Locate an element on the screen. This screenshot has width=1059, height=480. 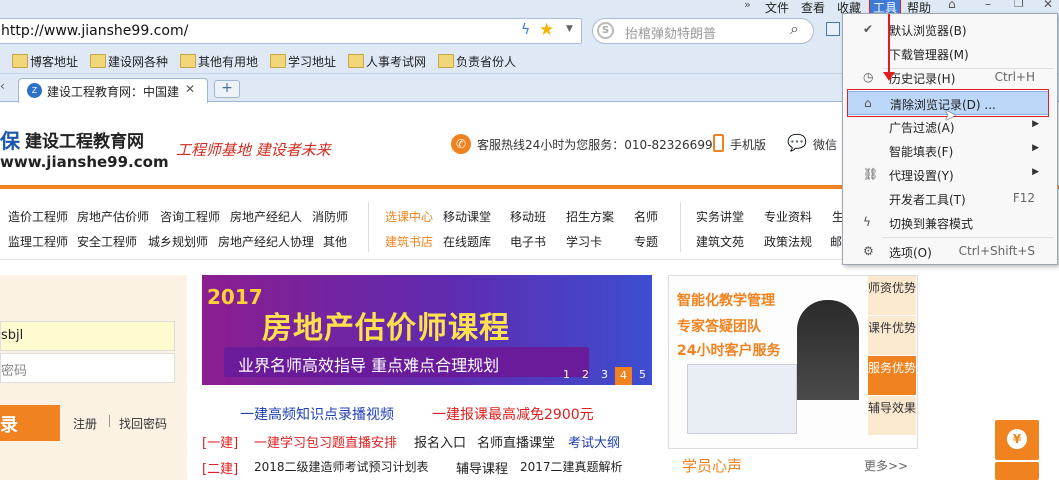
nav-link: 选课中心 is located at coordinates (409, 216).